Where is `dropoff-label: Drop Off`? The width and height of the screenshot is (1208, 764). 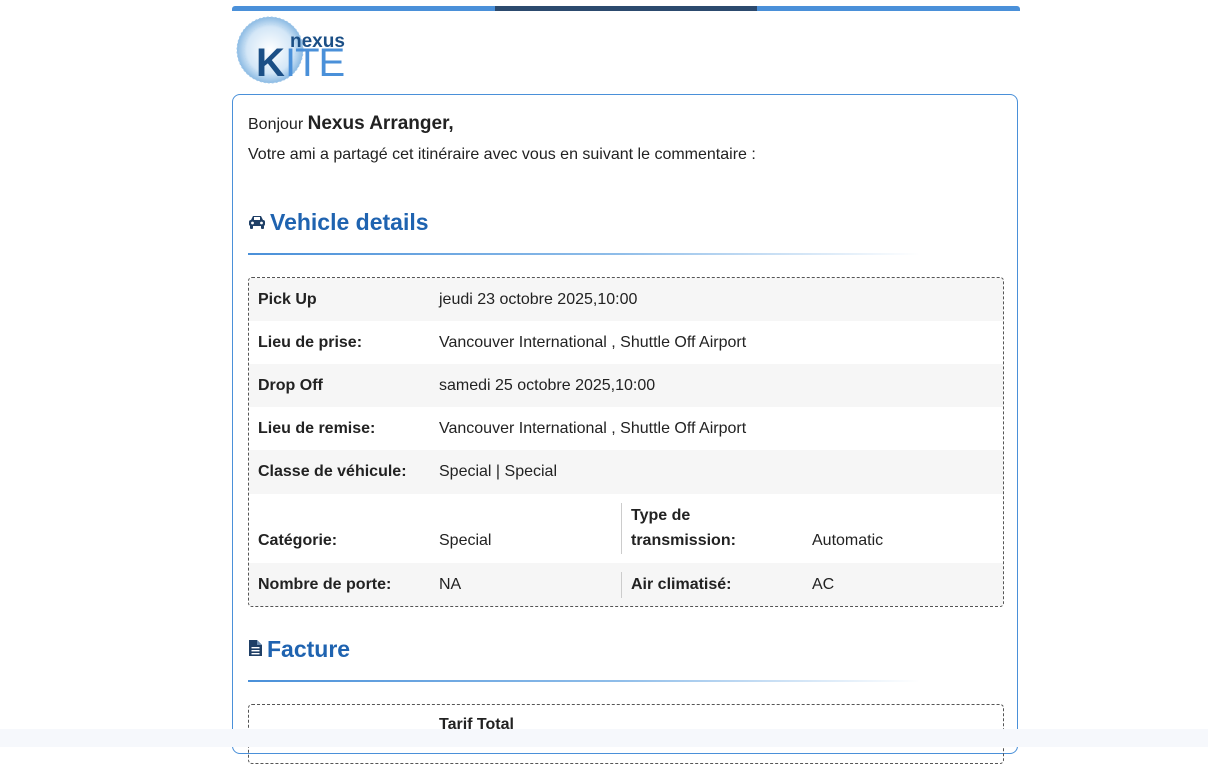 dropoff-label: Drop Off is located at coordinates (290, 385).